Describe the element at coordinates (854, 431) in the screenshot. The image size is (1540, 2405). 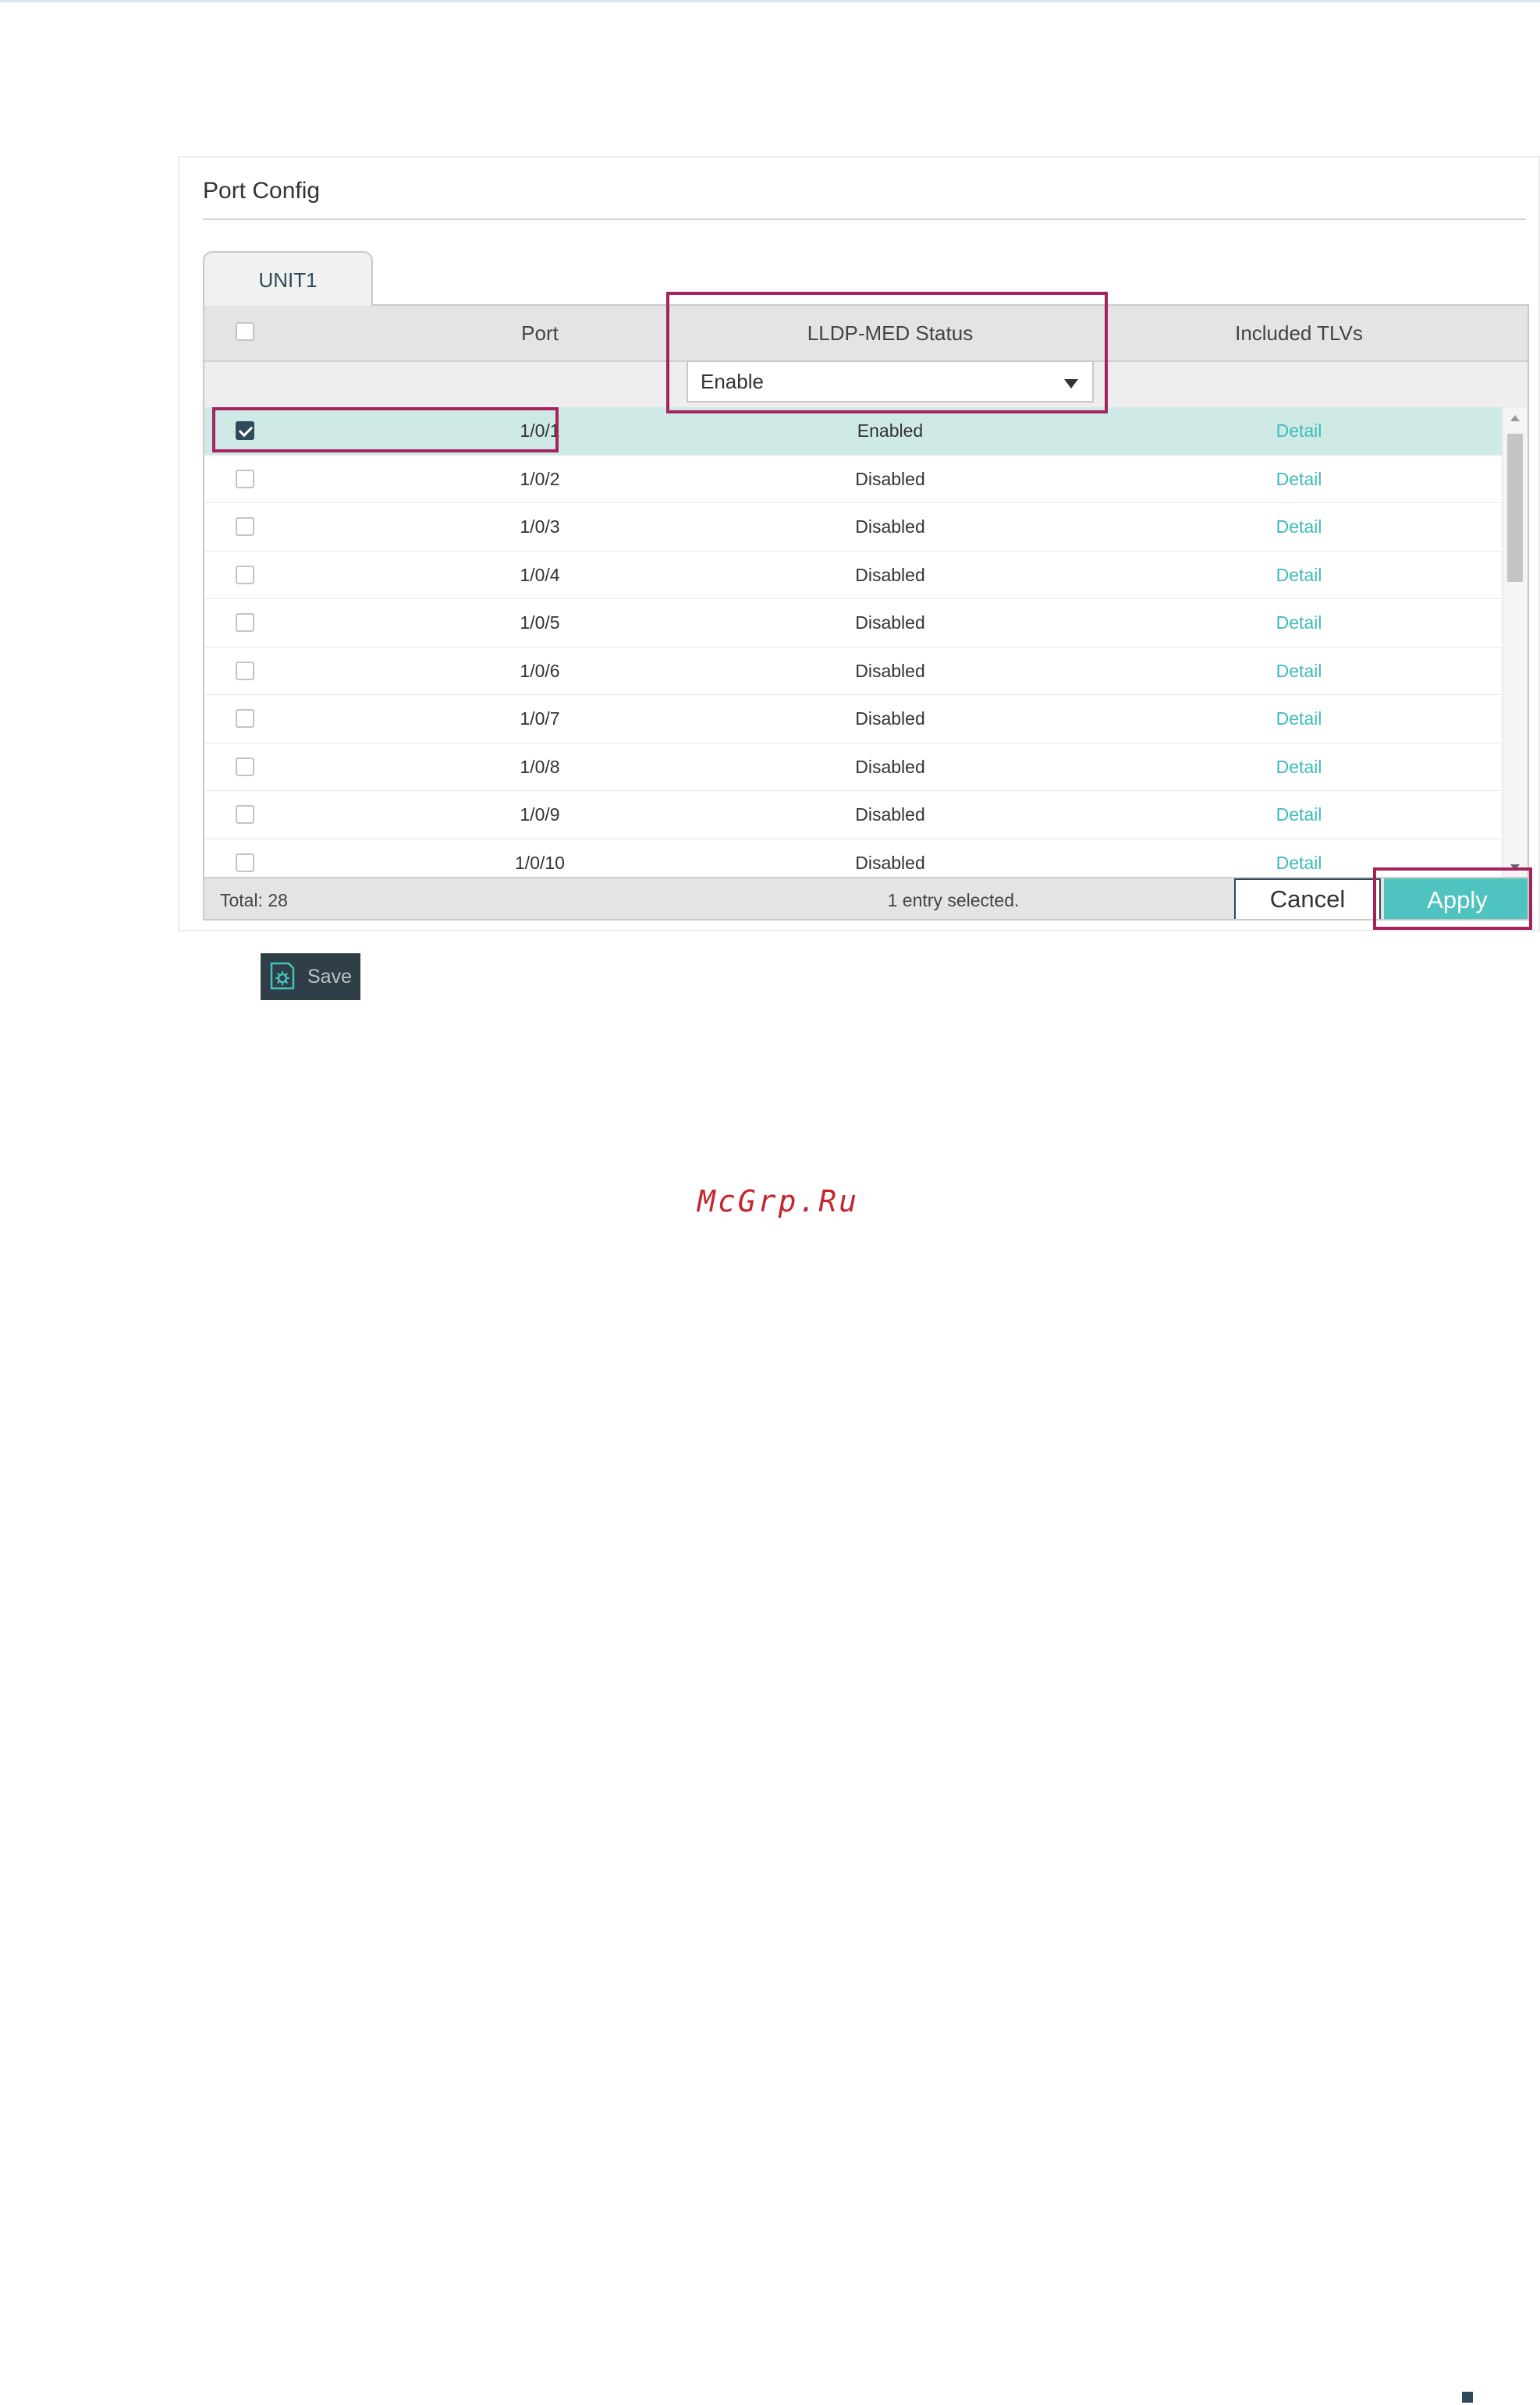
I see `table-row: 1/0/1 Enabled Detail` at that location.